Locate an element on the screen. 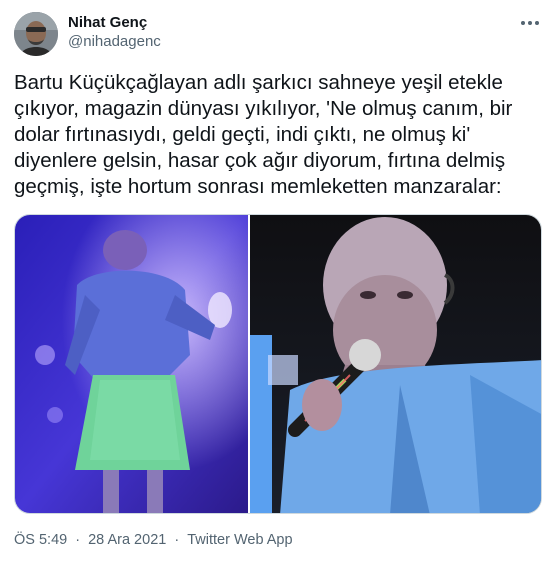 The height and width of the screenshot is (565, 557). author-name: Nihat Genç is located at coordinates (114, 23).